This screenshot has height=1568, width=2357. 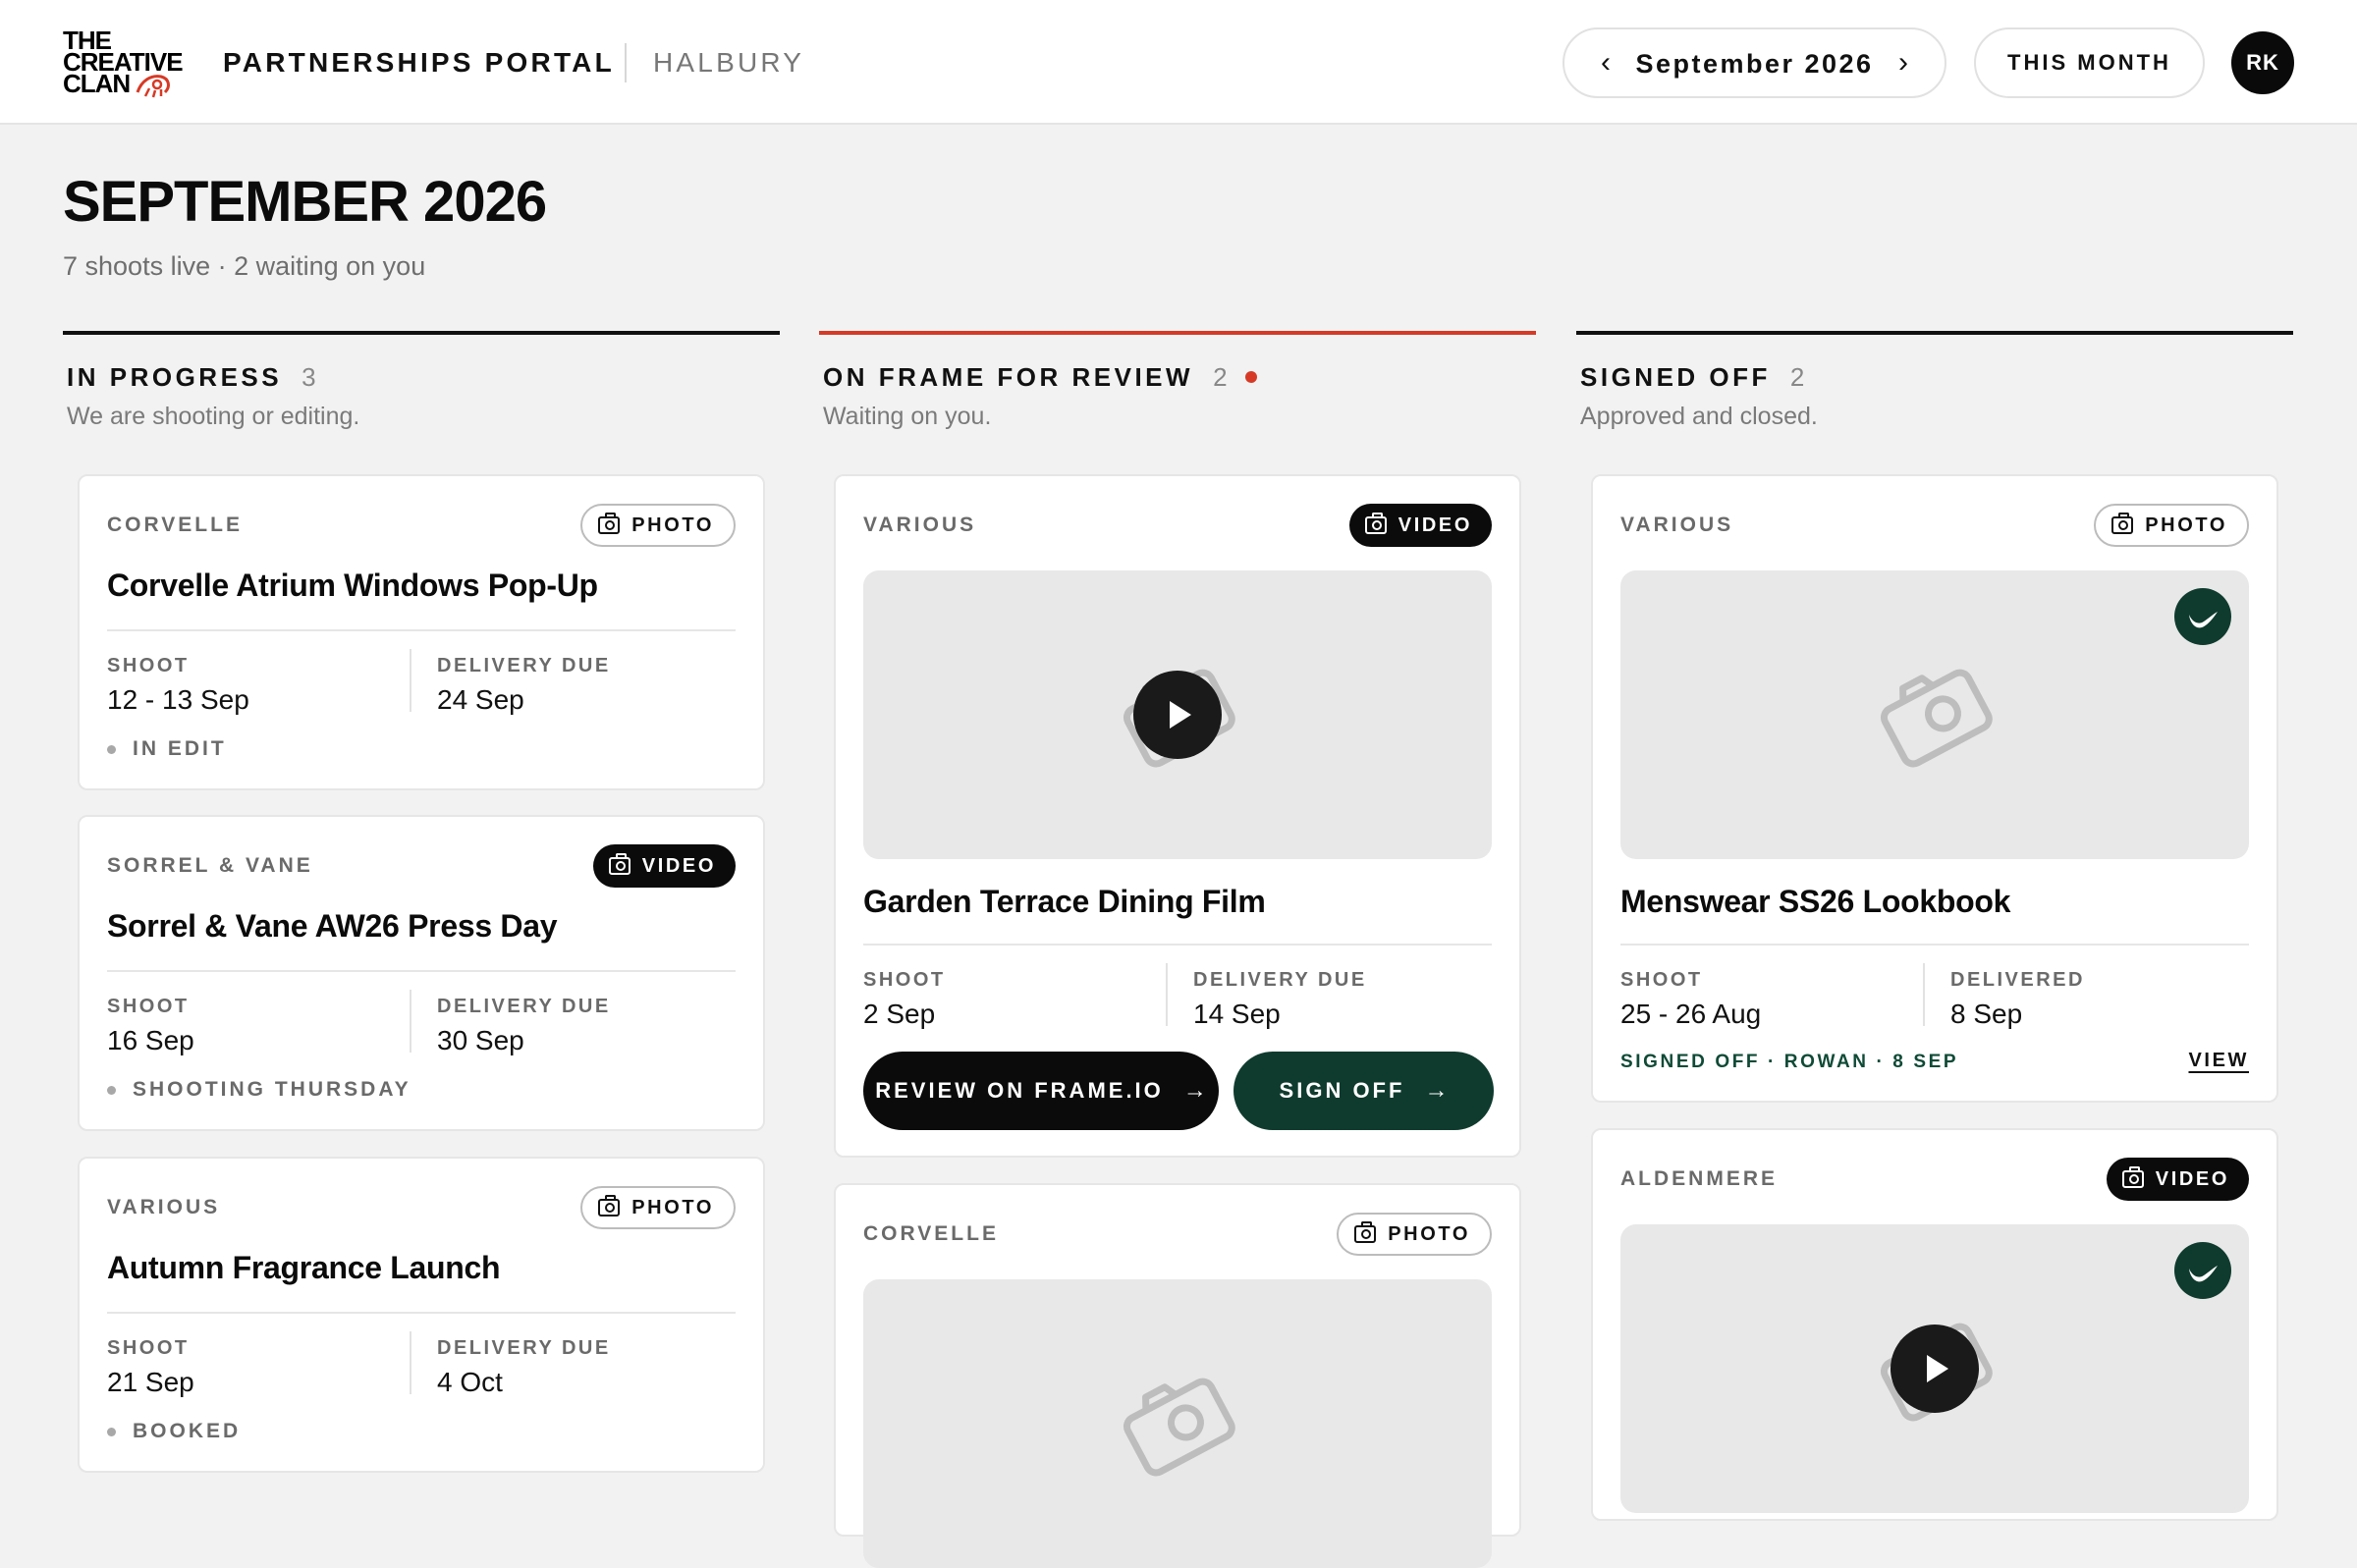 I want to click on shoot-date: 2 Sep, so click(x=899, y=1014).